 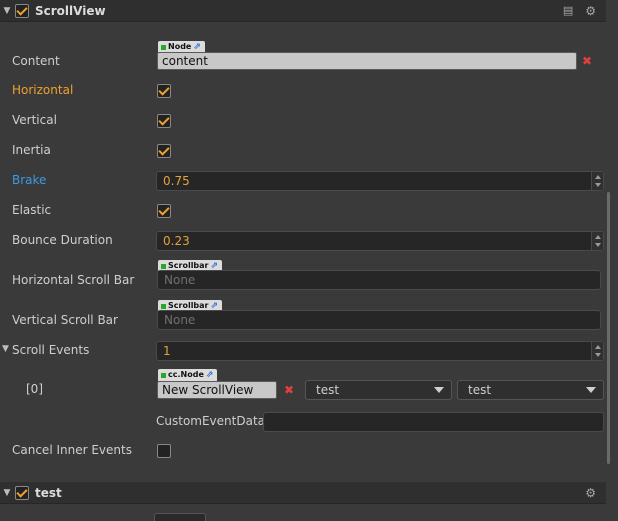 I want to click on ccnode-type-label: cc.Node, so click(x=186, y=374).